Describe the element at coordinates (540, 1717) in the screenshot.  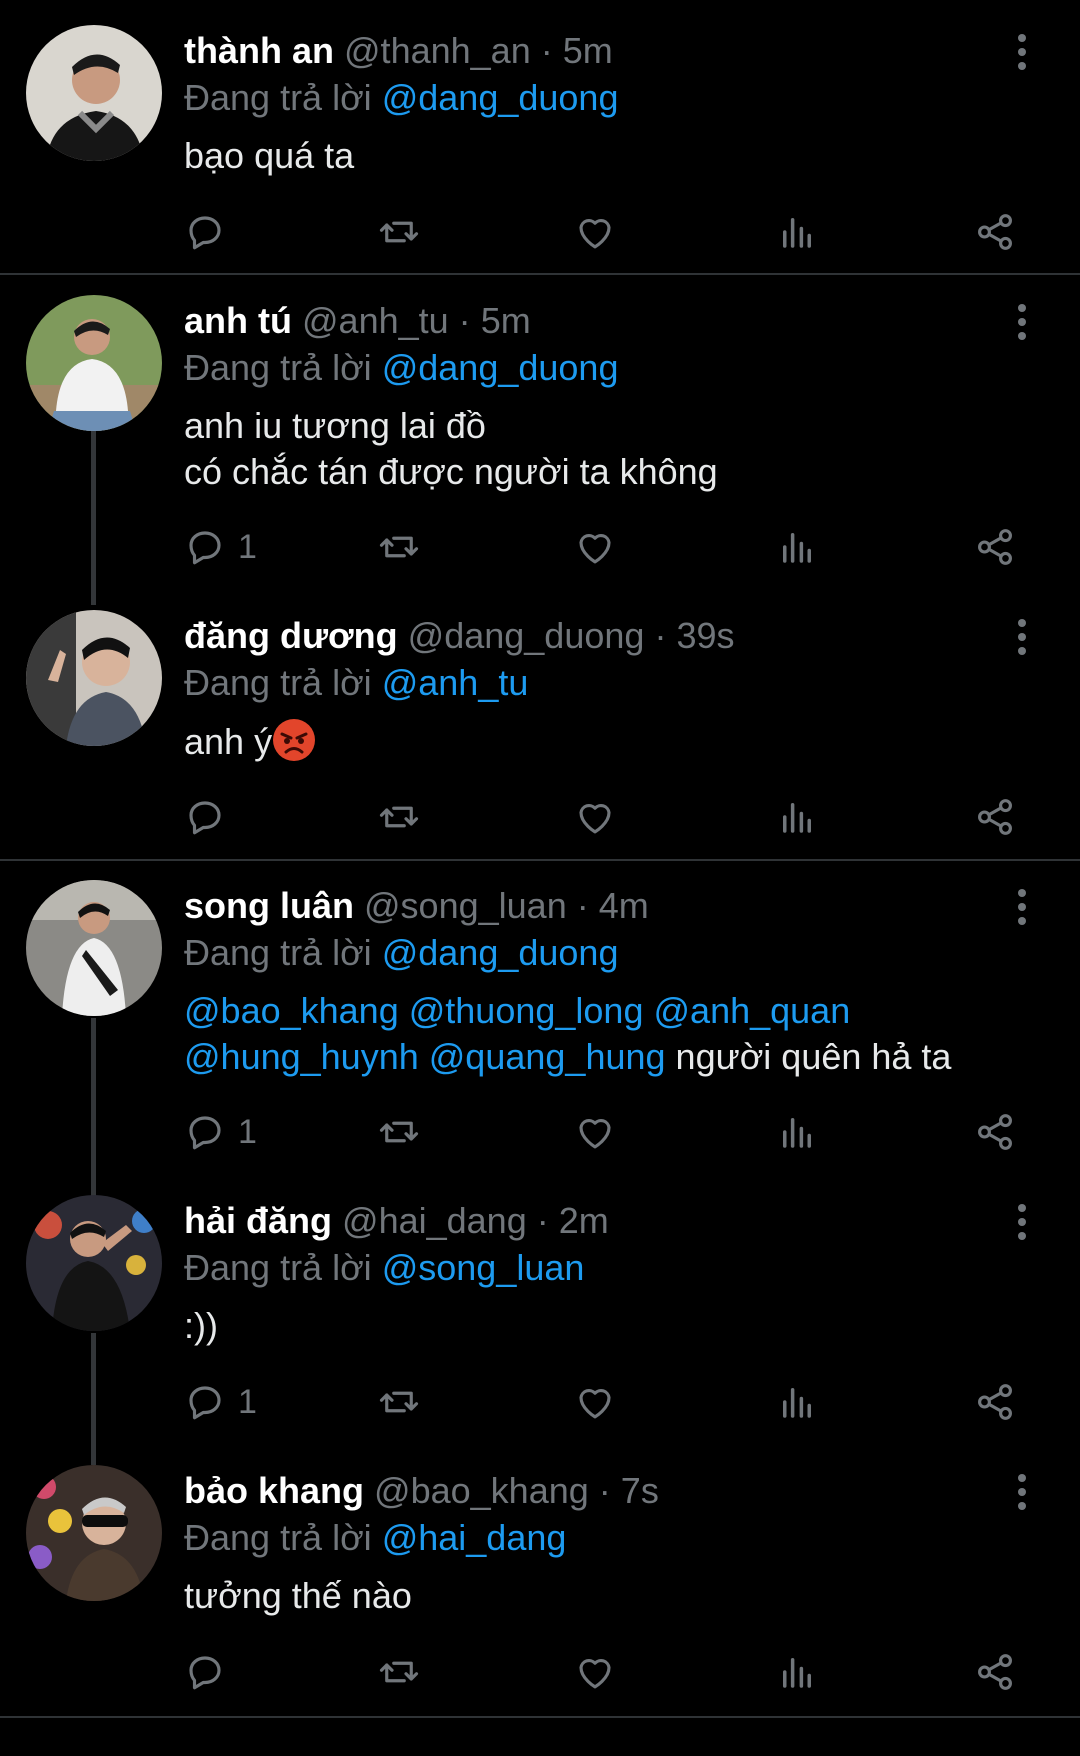
I see `divider` at that location.